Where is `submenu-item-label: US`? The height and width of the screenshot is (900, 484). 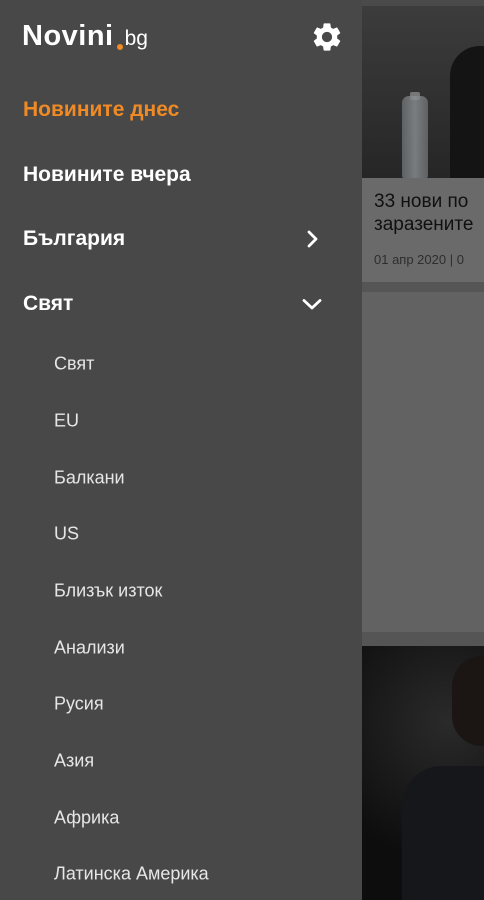
submenu-item-label: US is located at coordinates (67, 533).